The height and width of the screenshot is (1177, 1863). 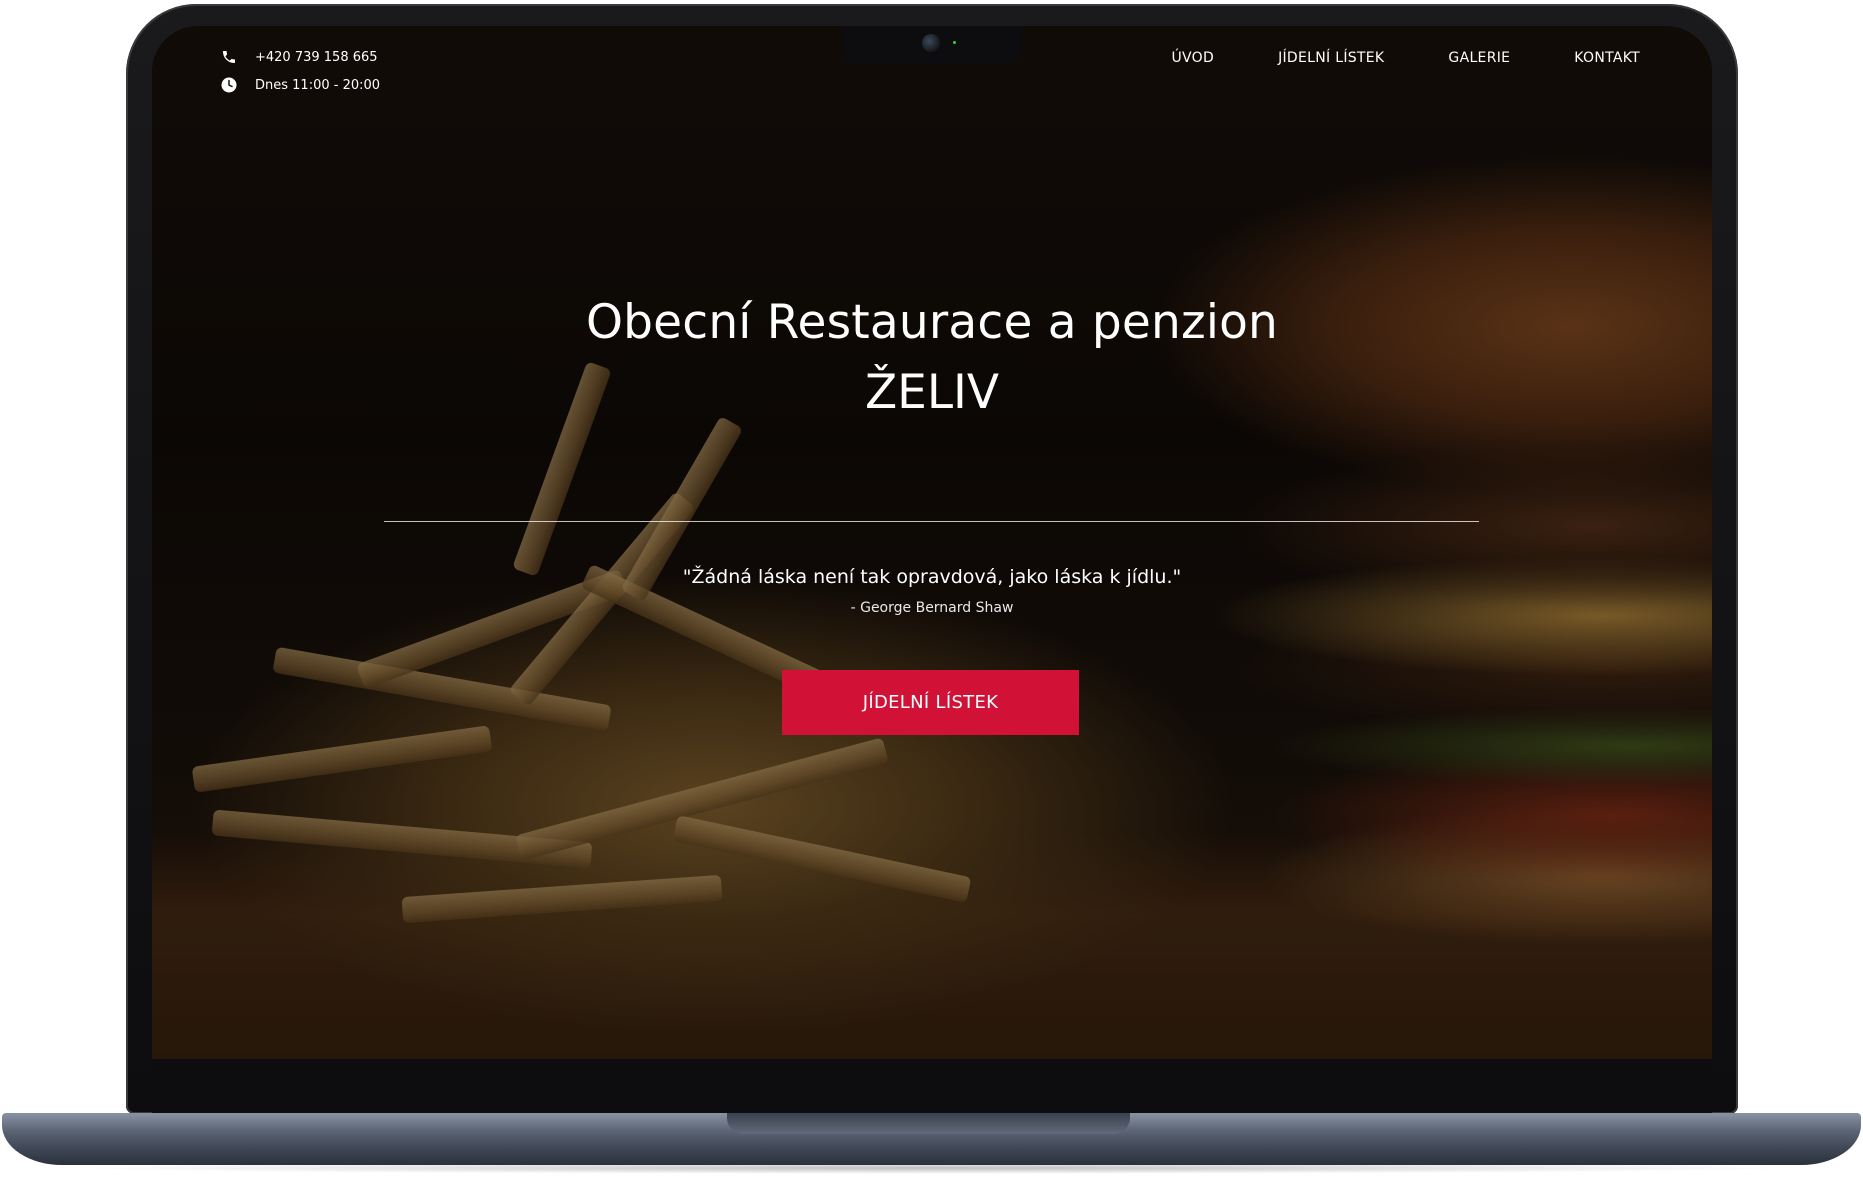 I want to click on menu-cta-button: JÍDELNÍ LÍSTEK, so click(x=930, y=702).